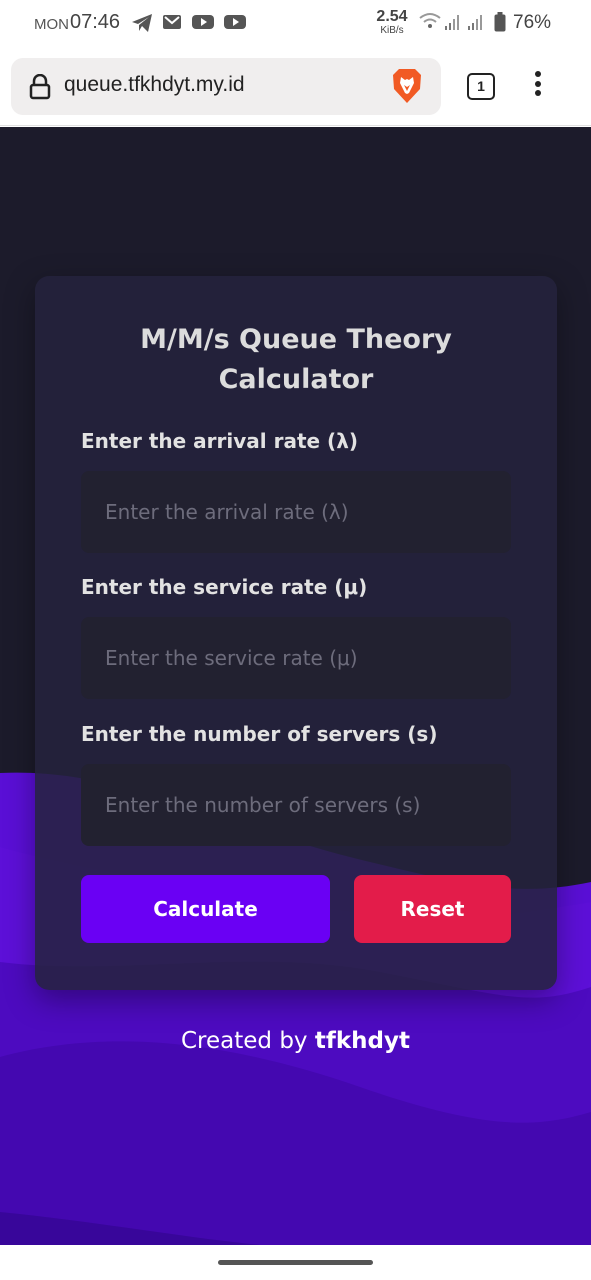  I want to click on arrival-rate-input, so click(296, 512).